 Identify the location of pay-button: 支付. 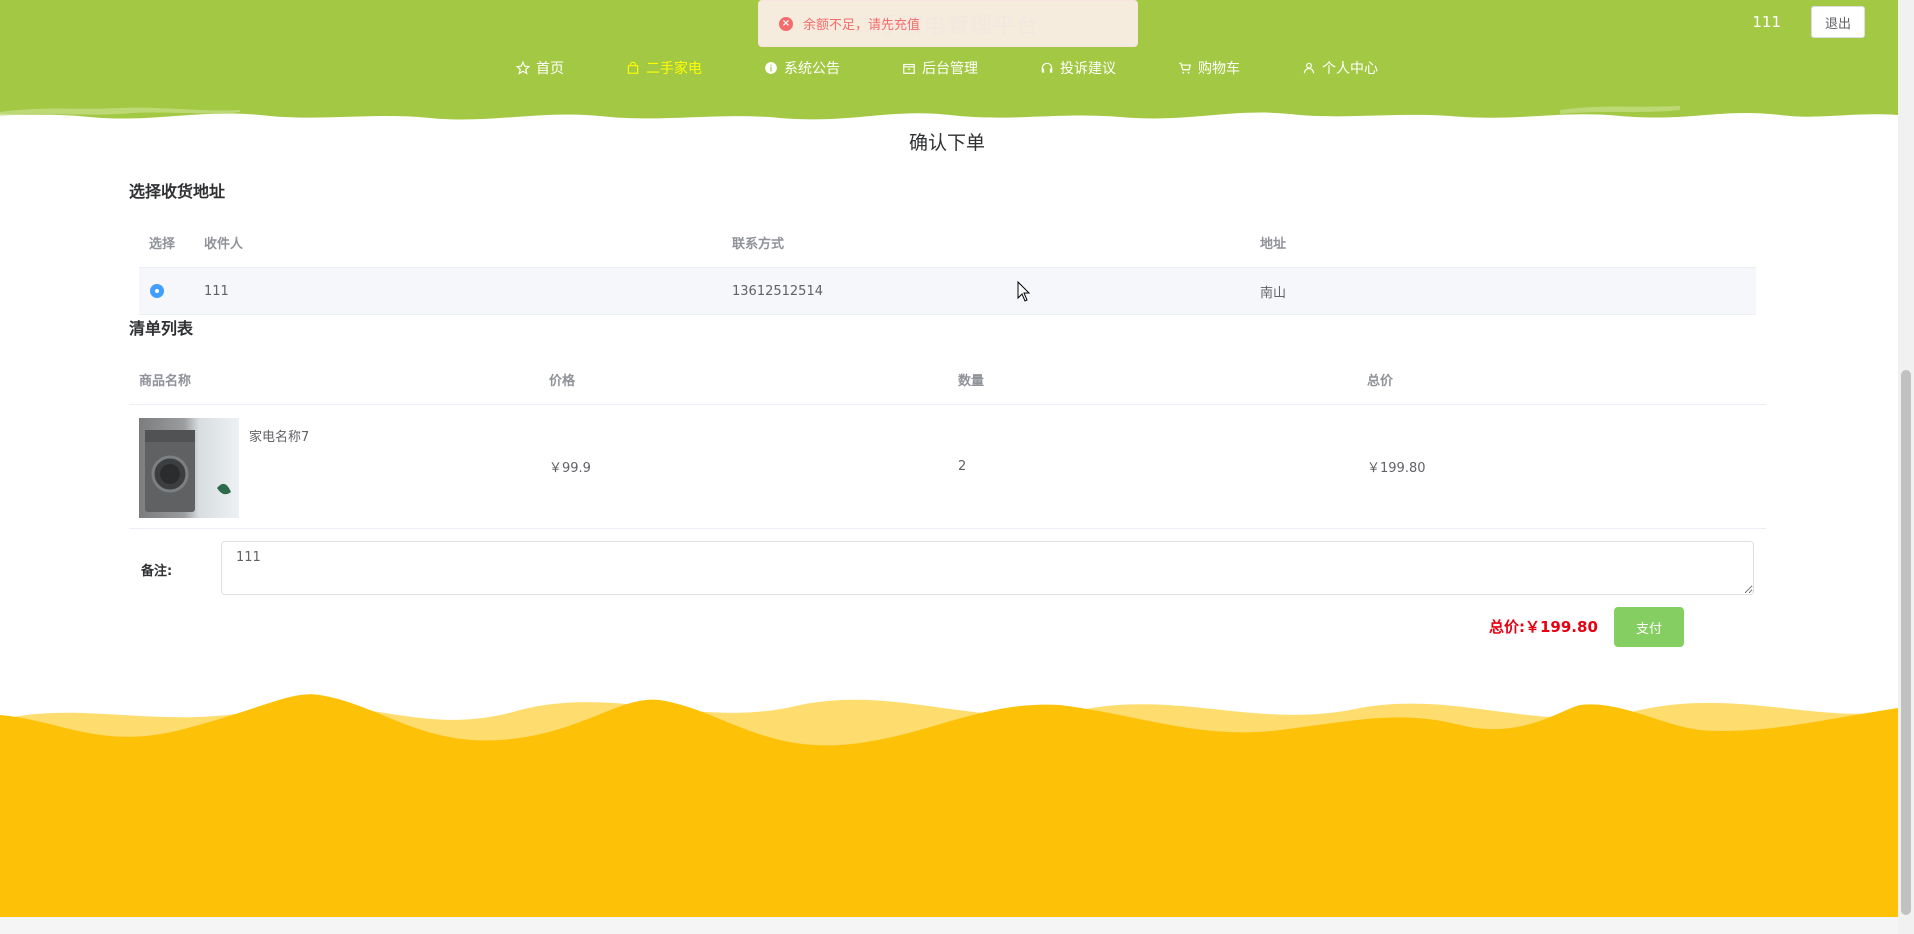
(1649, 627).